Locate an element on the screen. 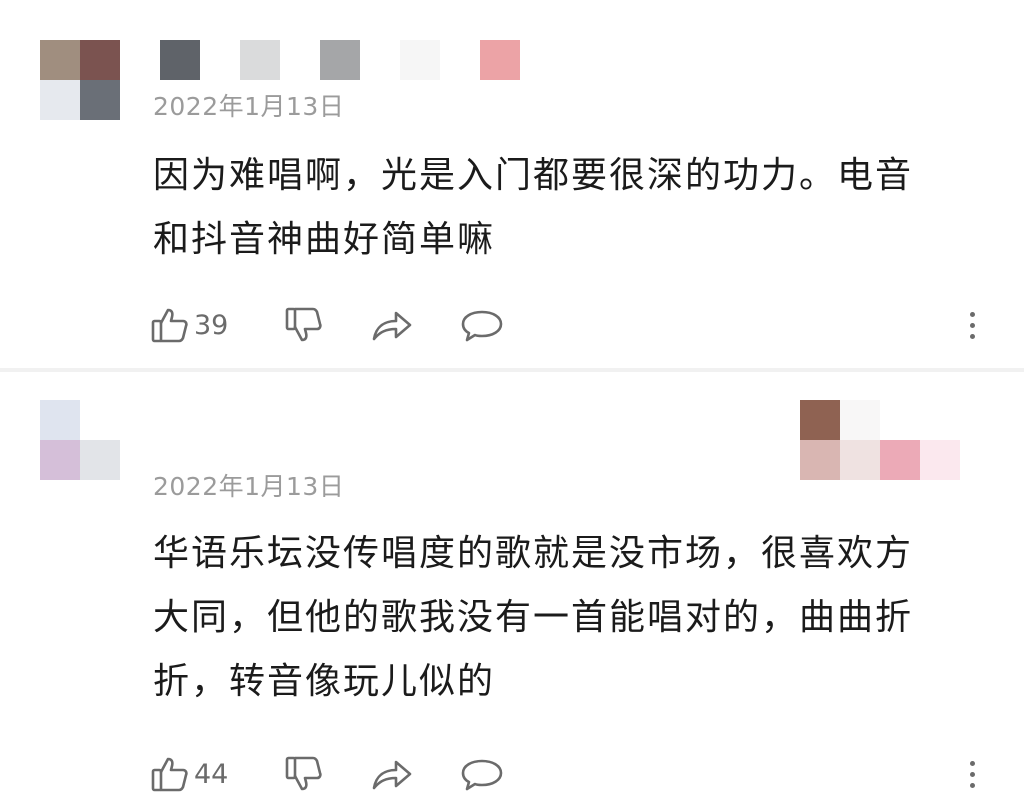  comment-text-line: 华语乐坛没传唱度的歌就是没市场，很喜欢方 is located at coordinates (533, 553).